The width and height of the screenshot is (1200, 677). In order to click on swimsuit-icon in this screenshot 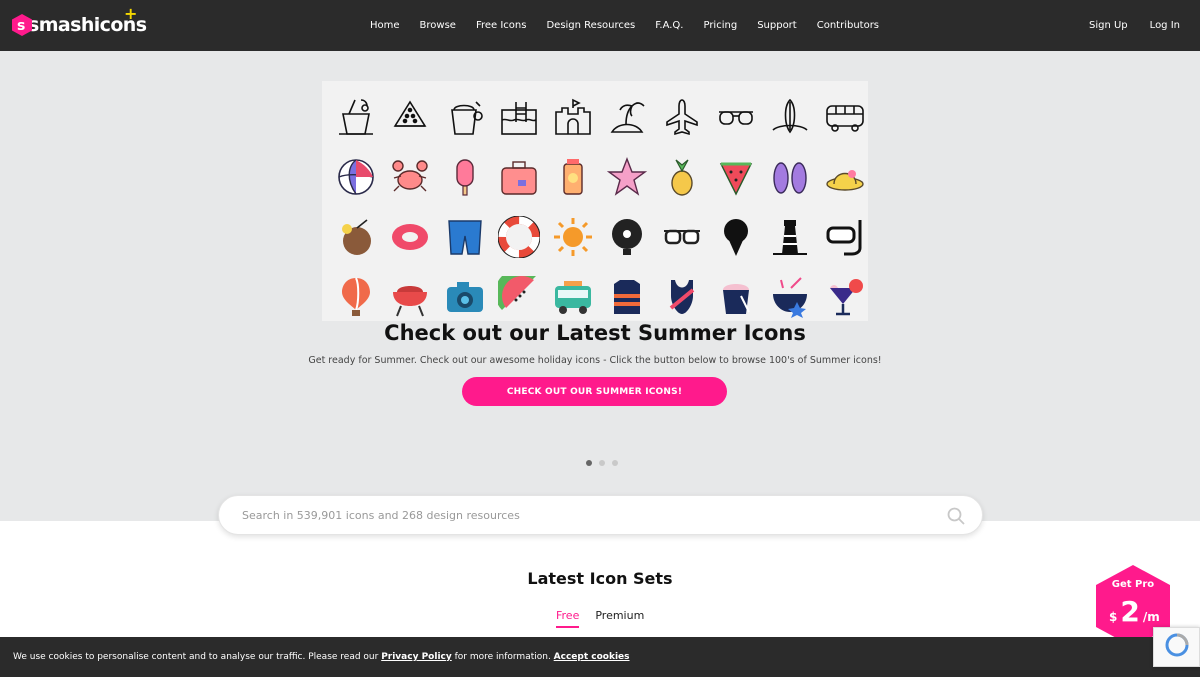, I will do `click(682, 297)`.